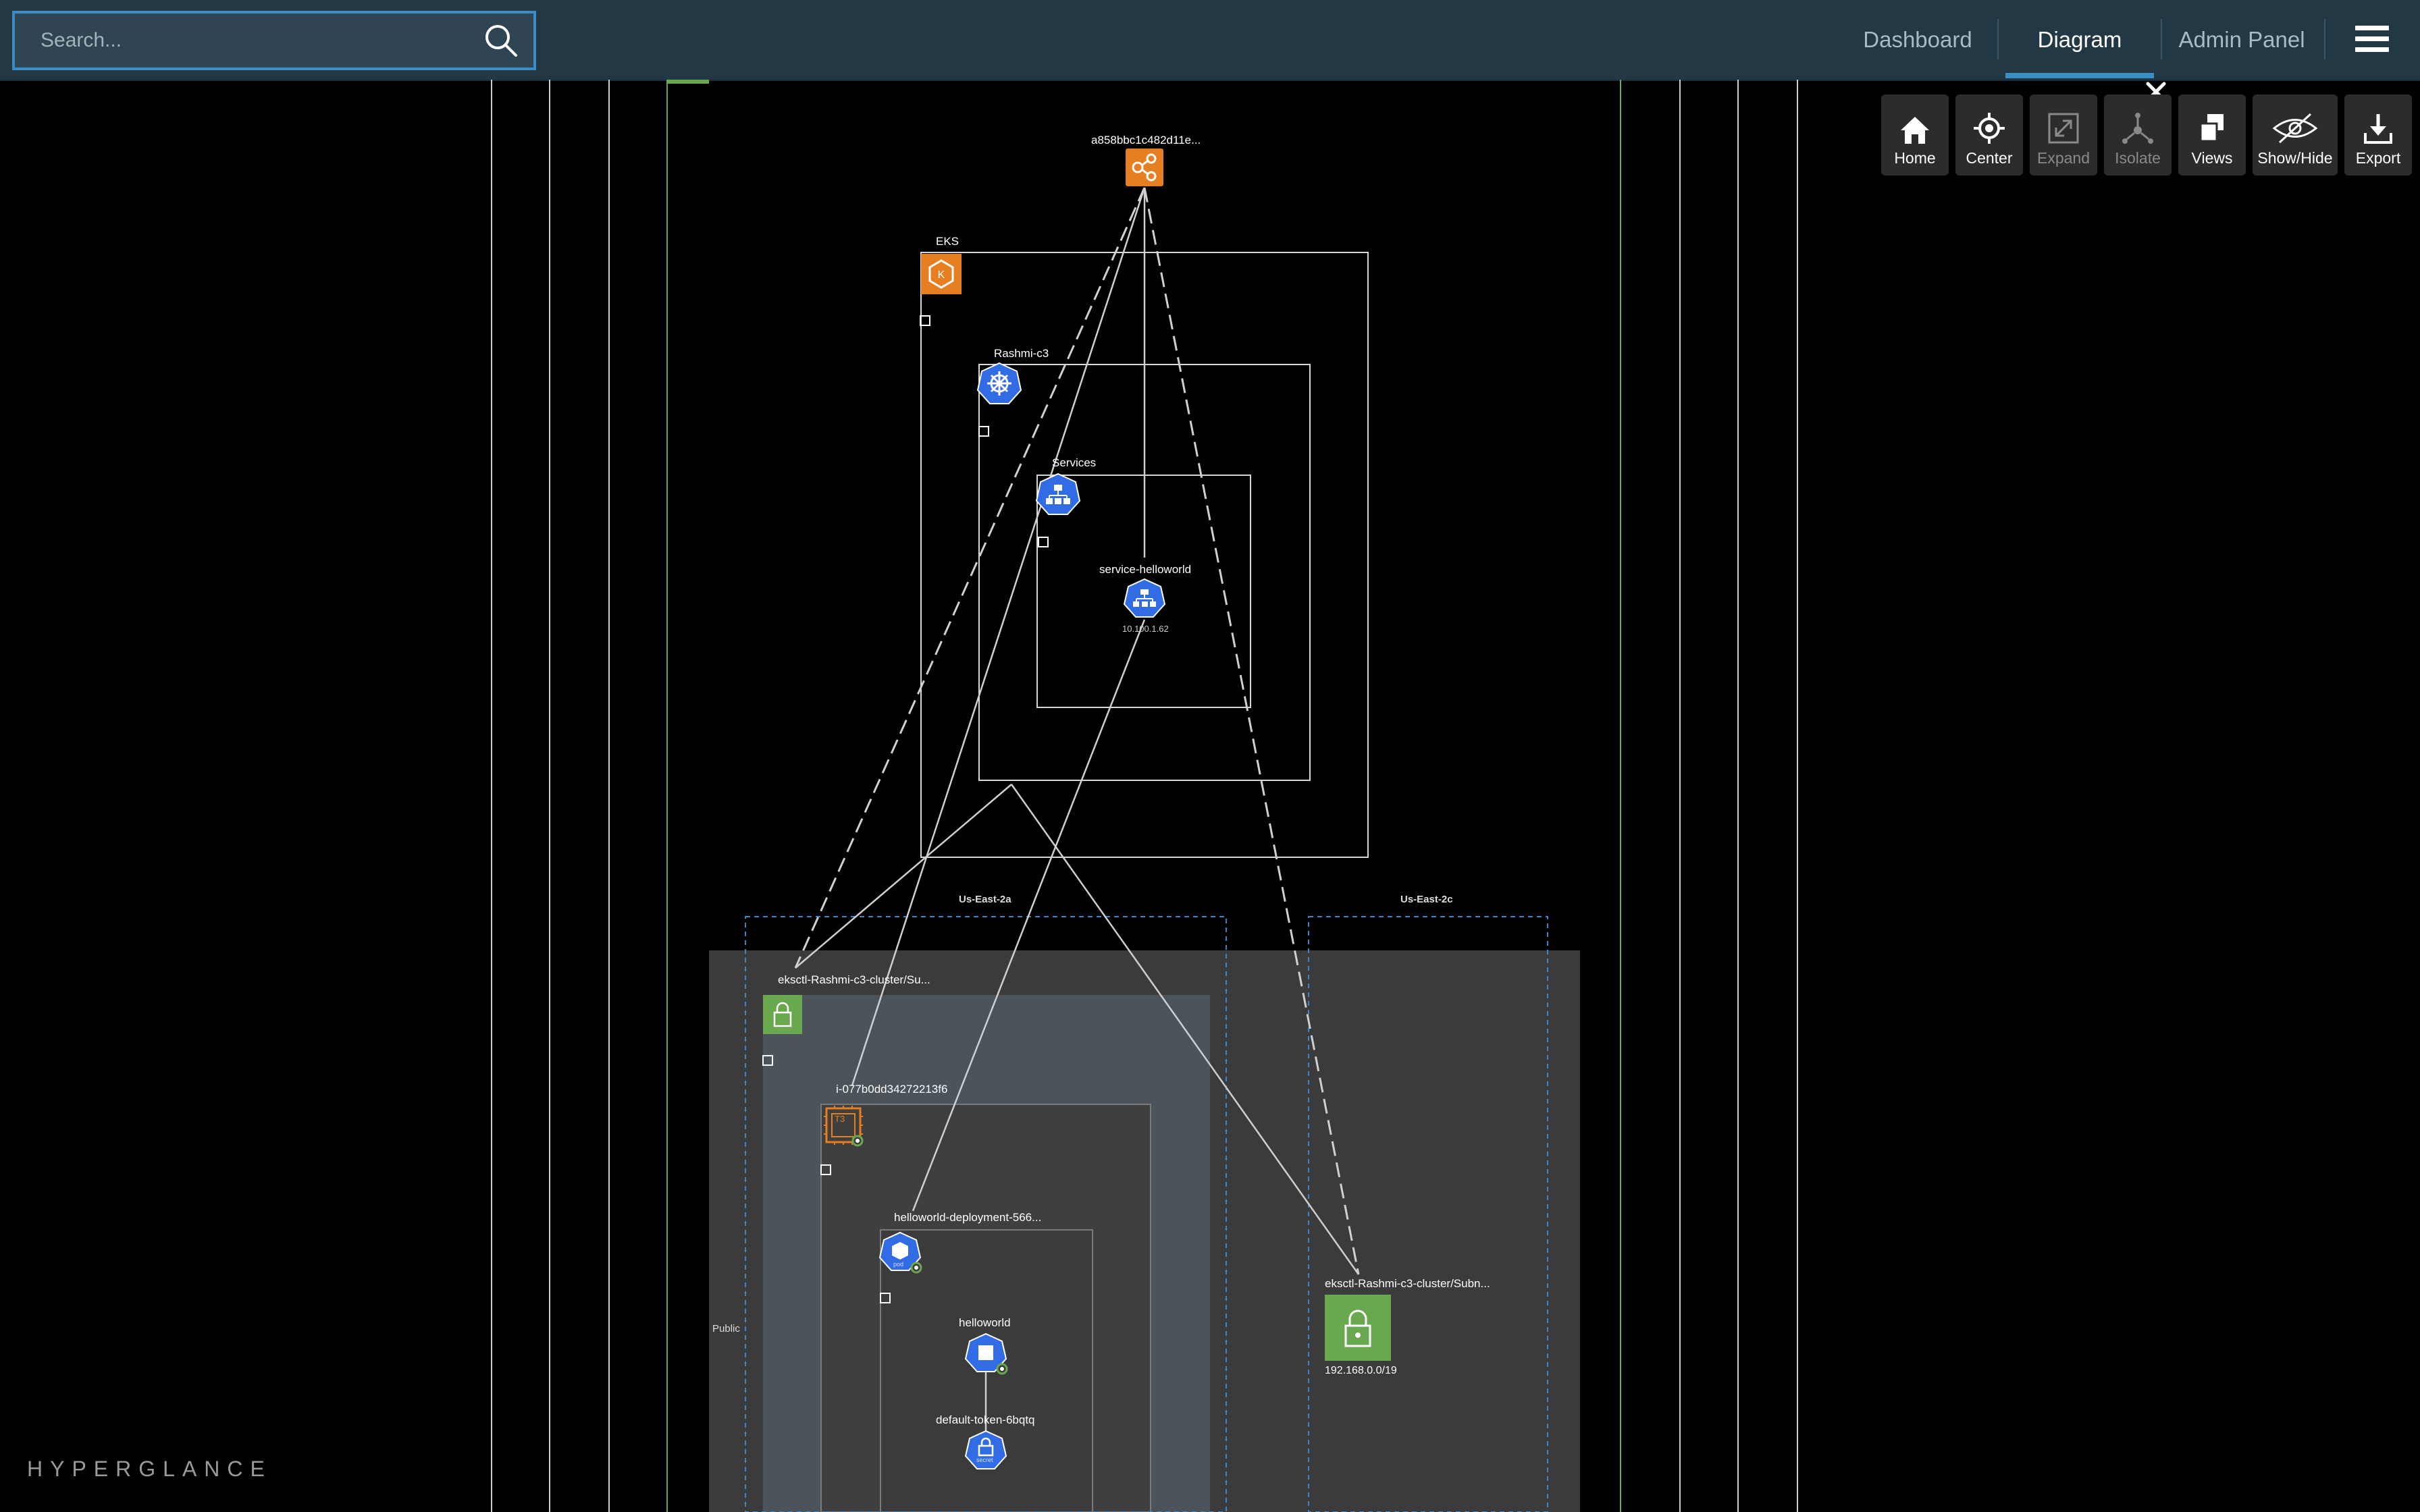  Describe the element at coordinates (1915, 158) in the screenshot. I see `home-label: Home` at that location.